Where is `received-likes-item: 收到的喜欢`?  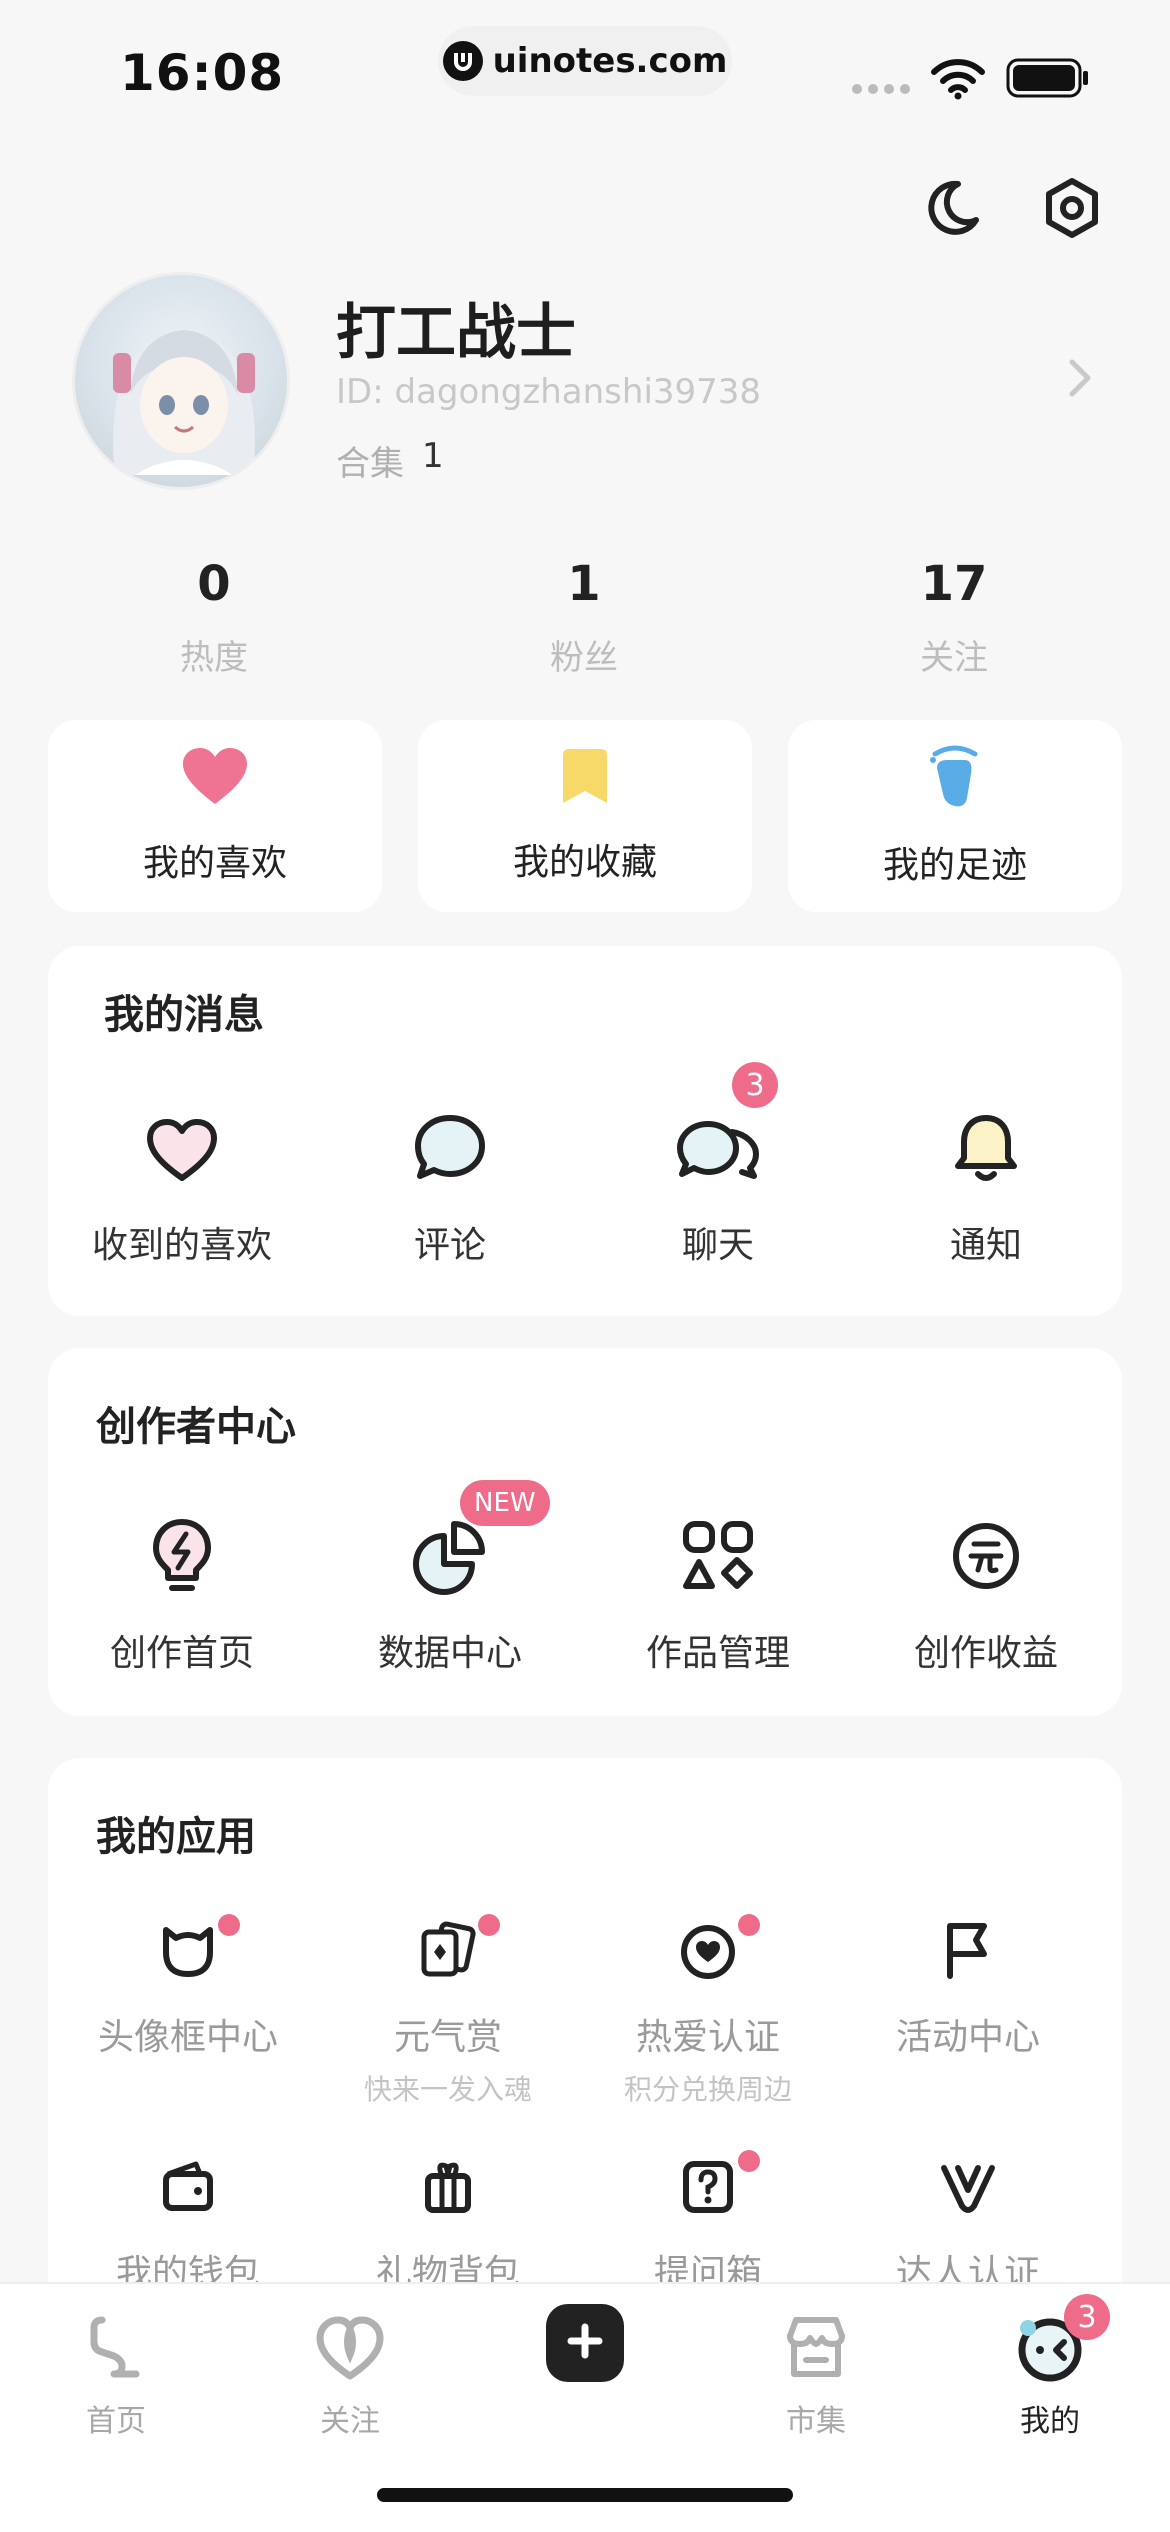 received-likes-item: 收到的喜欢 is located at coordinates (182, 1187).